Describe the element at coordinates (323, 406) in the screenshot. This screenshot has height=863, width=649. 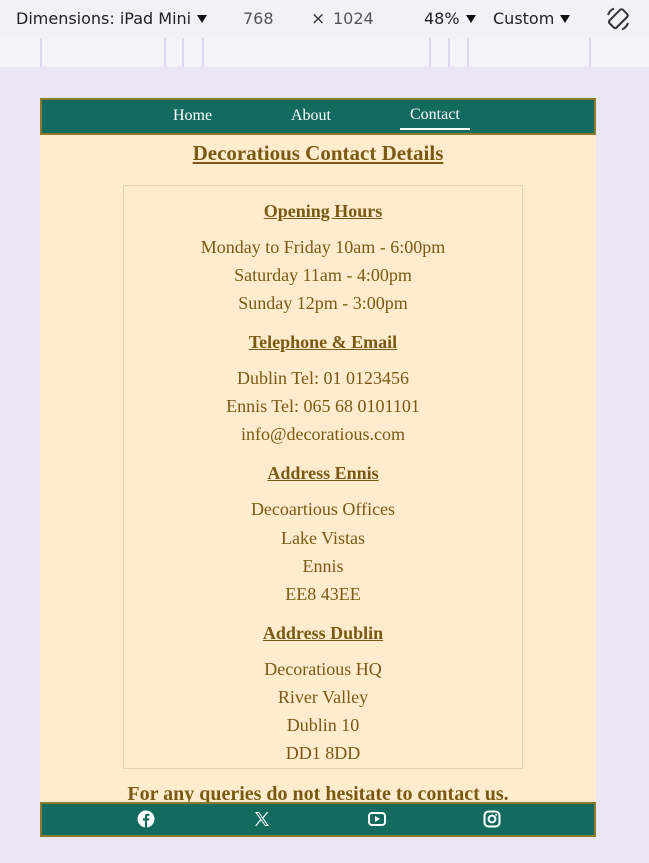
I see `ennis-tel: Ennis Tel: 065 68 0101101` at that location.